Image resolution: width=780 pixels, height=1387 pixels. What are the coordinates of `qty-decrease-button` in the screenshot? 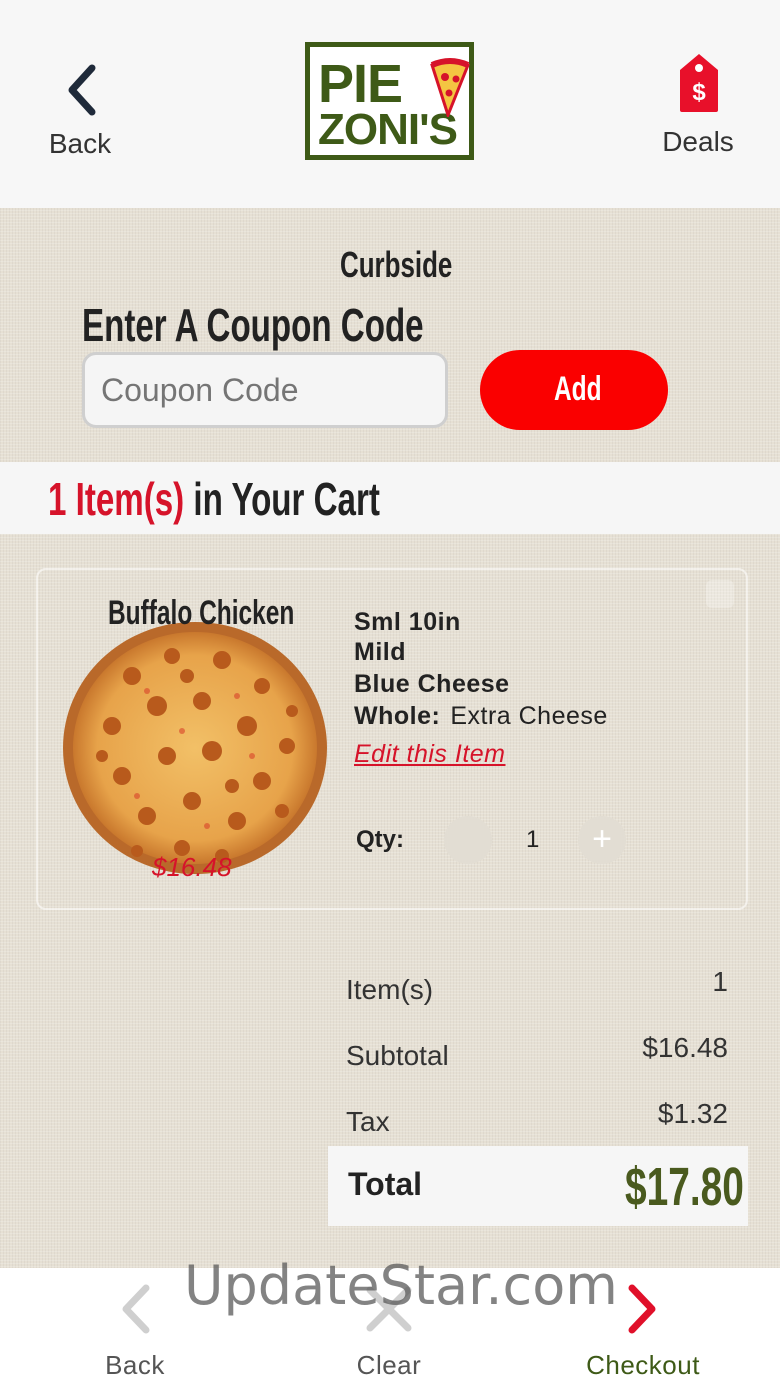 It's located at (468, 840).